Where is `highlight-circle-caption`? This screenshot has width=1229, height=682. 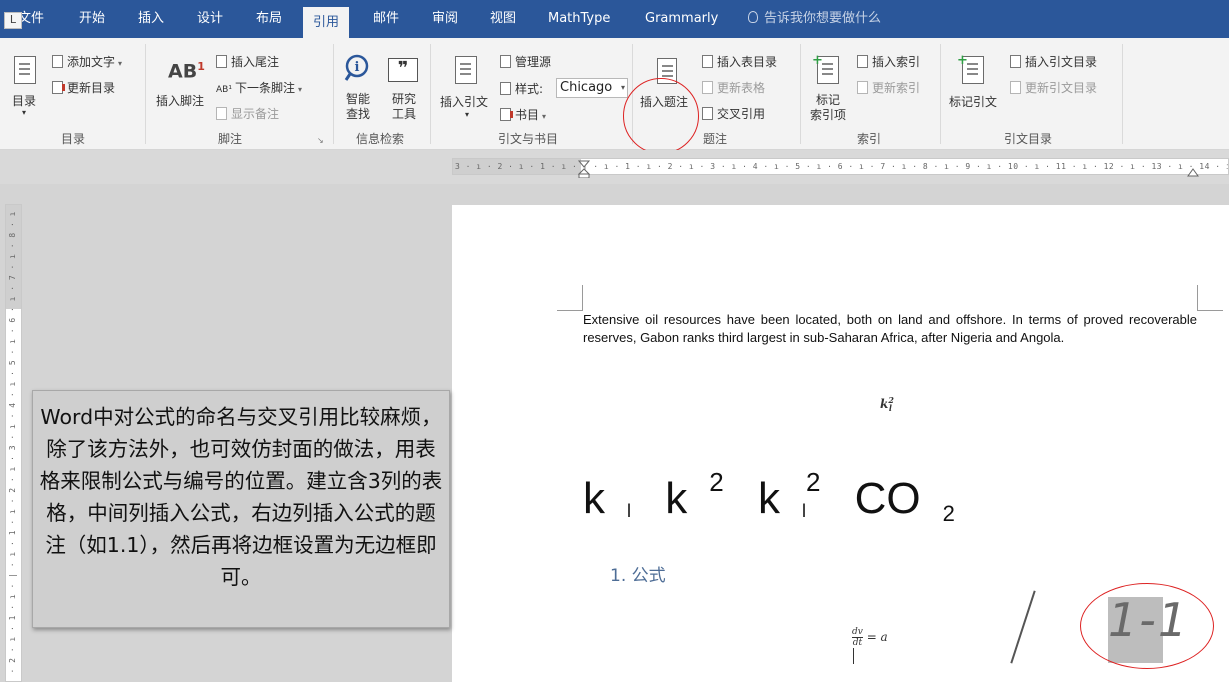
highlight-circle-caption is located at coordinates (1147, 626).